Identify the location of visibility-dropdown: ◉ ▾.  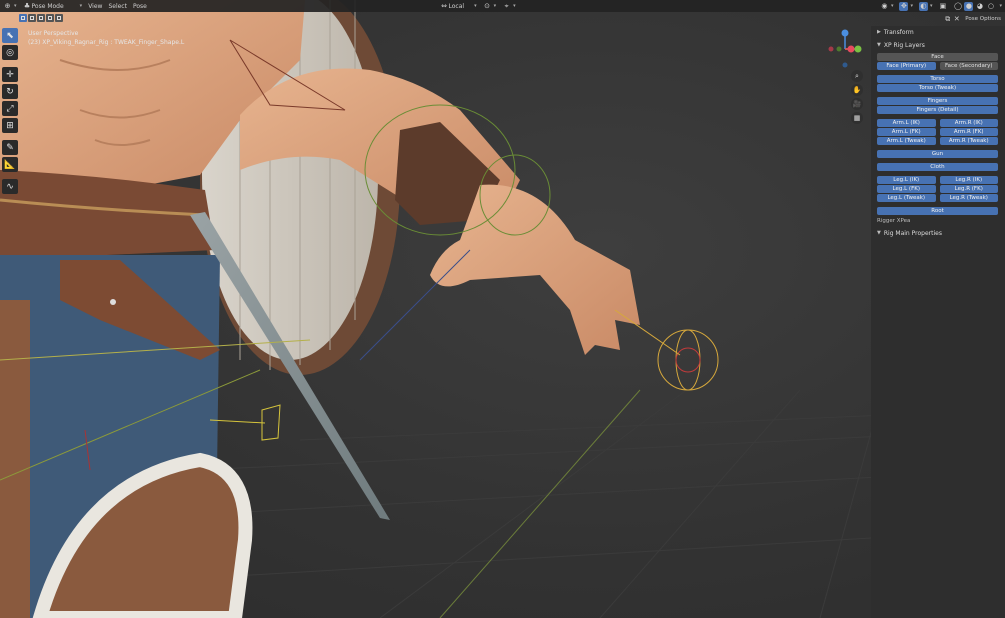
(887, 6).